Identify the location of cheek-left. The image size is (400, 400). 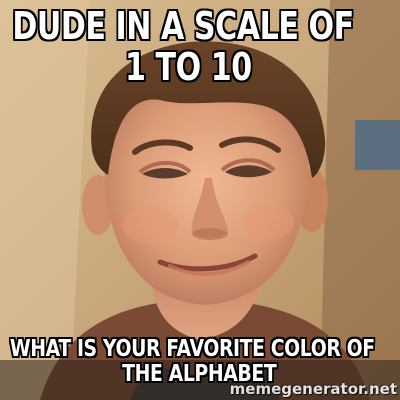
(150, 225).